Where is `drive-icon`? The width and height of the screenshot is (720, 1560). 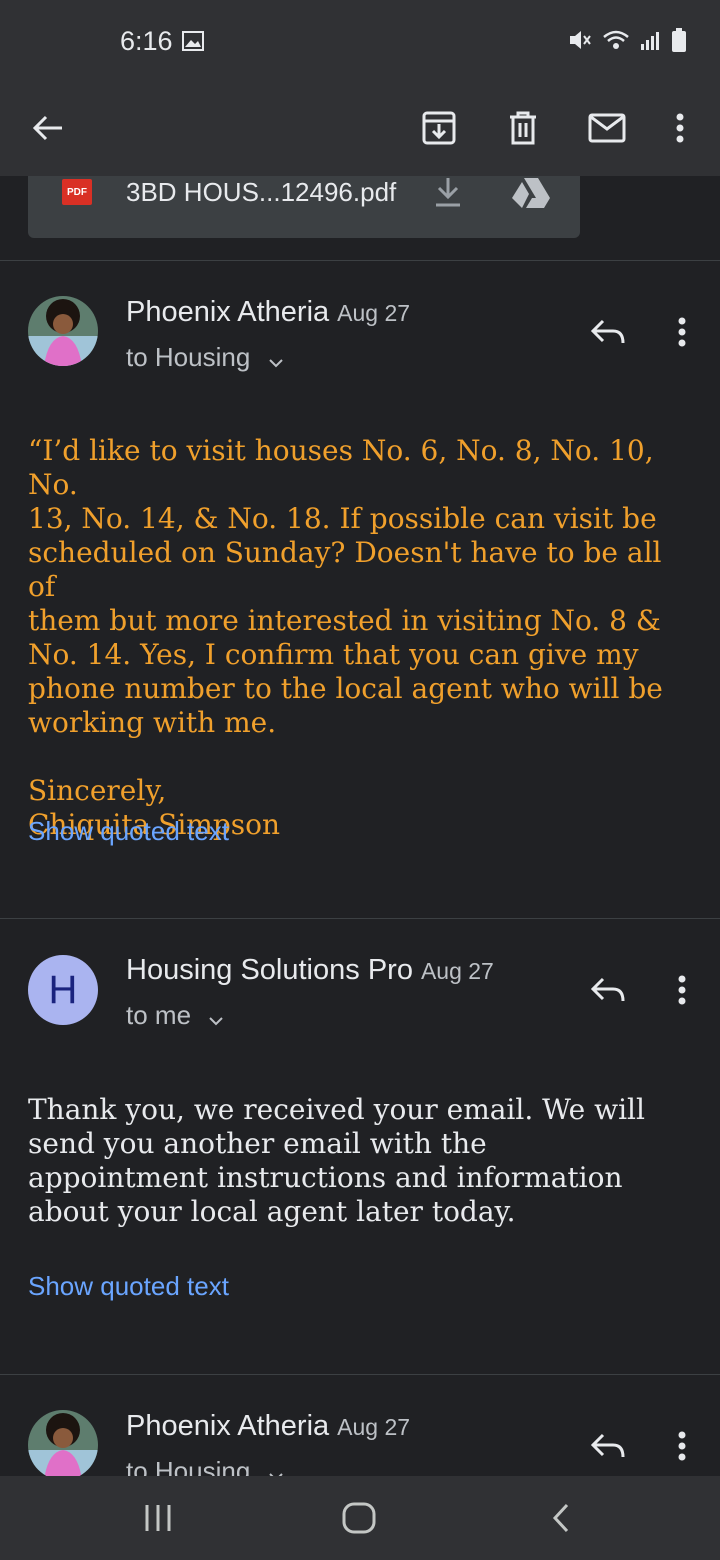
drive-icon is located at coordinates (531, 195).